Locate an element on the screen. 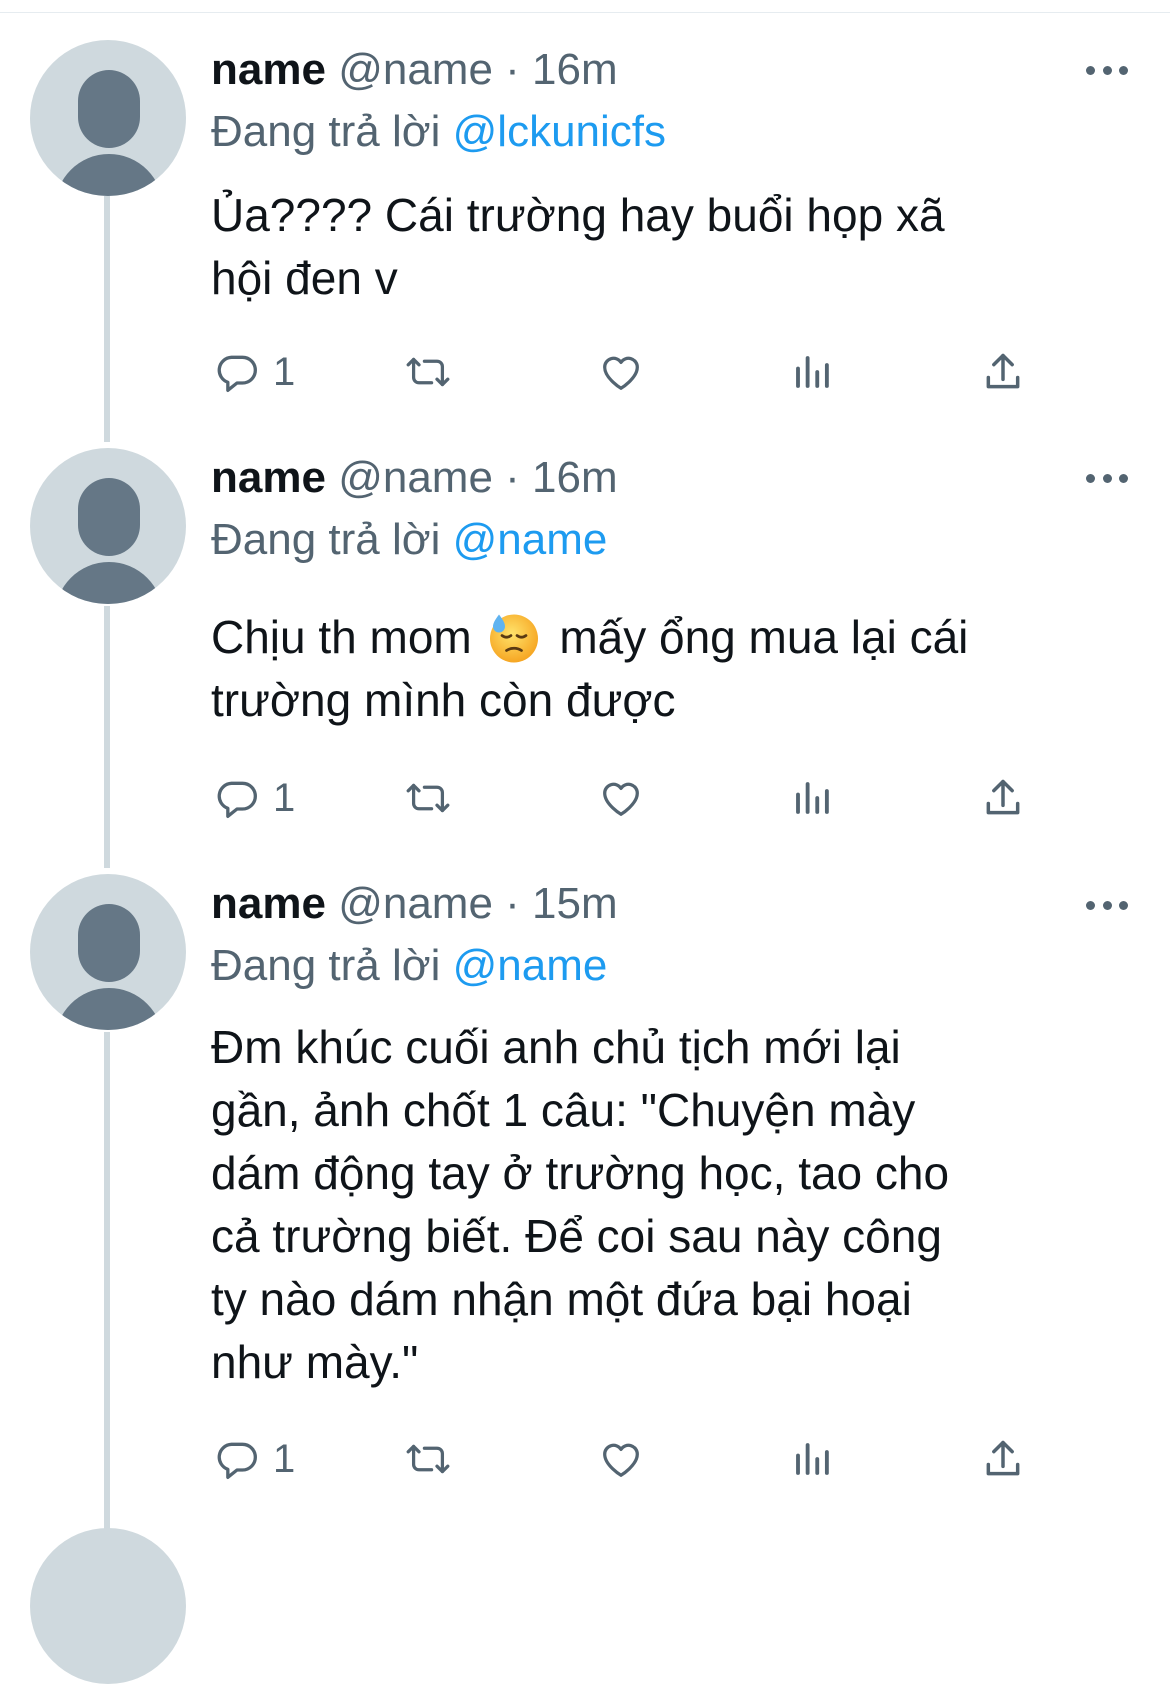 The height and width of the screenshot is (1684, 1170). tweet-text-line: Chịu th mom mấy ổng mua lại cái is located at coordinates (671, 637).